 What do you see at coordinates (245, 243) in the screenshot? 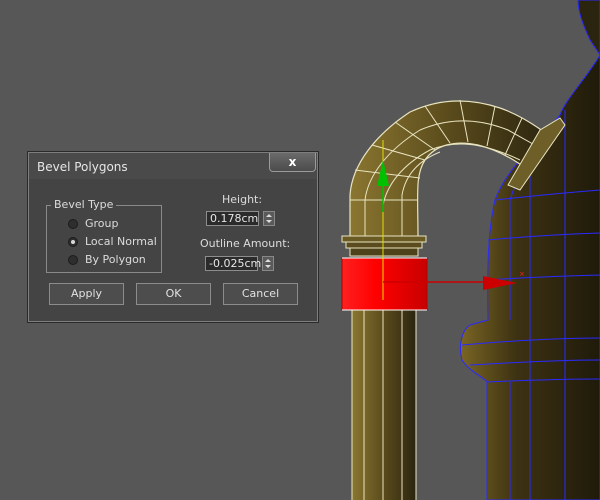
I see `outline-amount-label: Outline Amount:` at bounding box center [245, 243].